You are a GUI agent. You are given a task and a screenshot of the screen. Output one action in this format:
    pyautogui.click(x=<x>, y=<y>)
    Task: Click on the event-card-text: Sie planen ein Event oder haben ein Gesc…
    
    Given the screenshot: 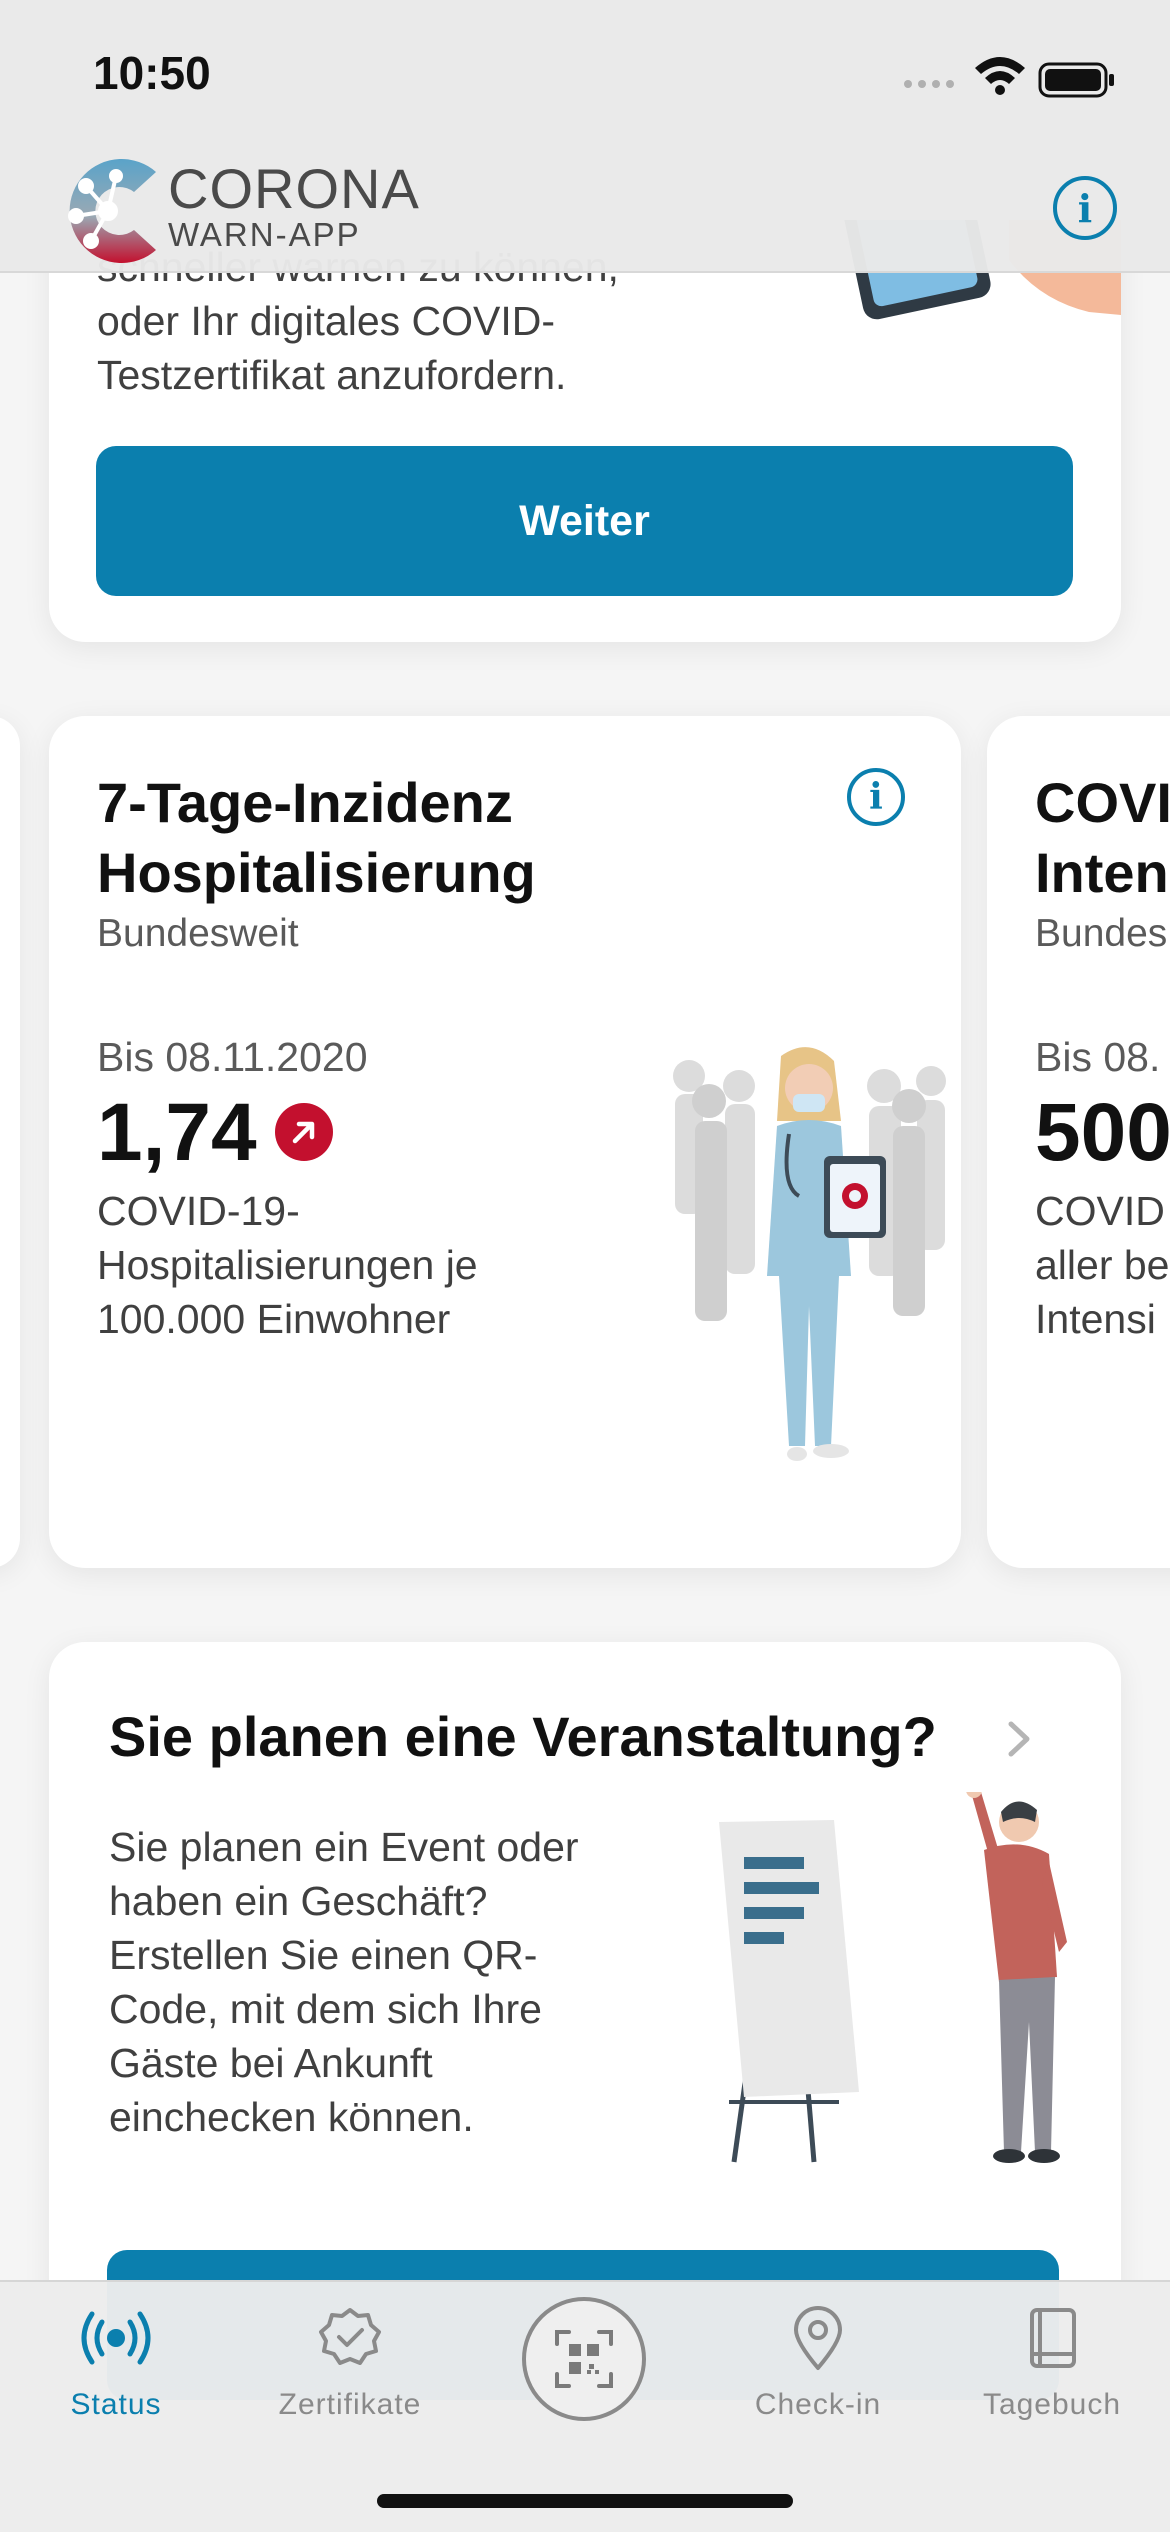 What is the action you would take?
    pyautogui.click(x=344, y=1982)
    